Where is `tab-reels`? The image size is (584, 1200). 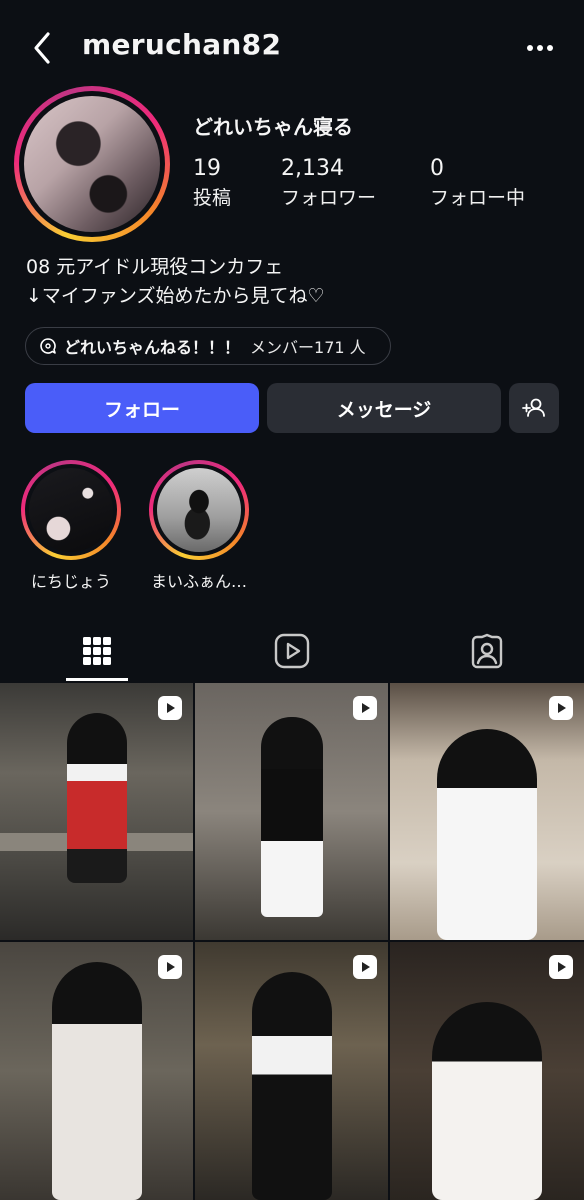
tab-reels is located at coordinates (292, 651).